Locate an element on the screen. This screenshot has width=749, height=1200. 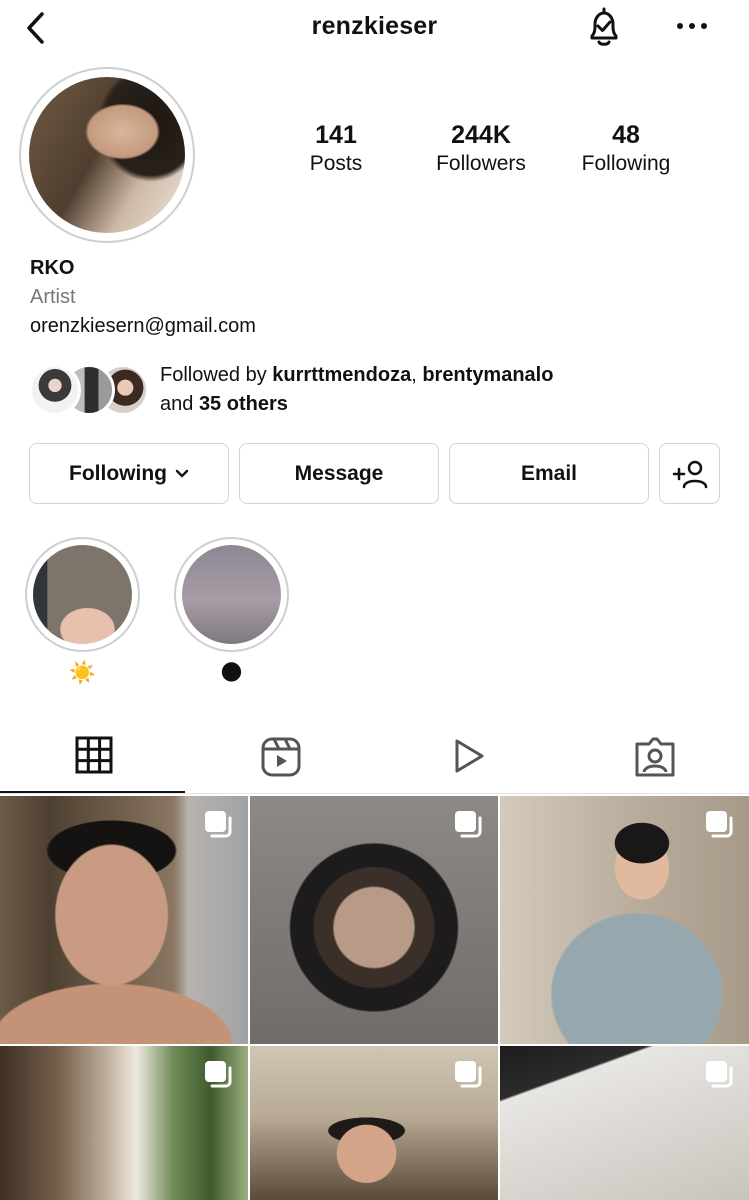
followers-stat: 244K Followers is located at coordinates (481, 149).